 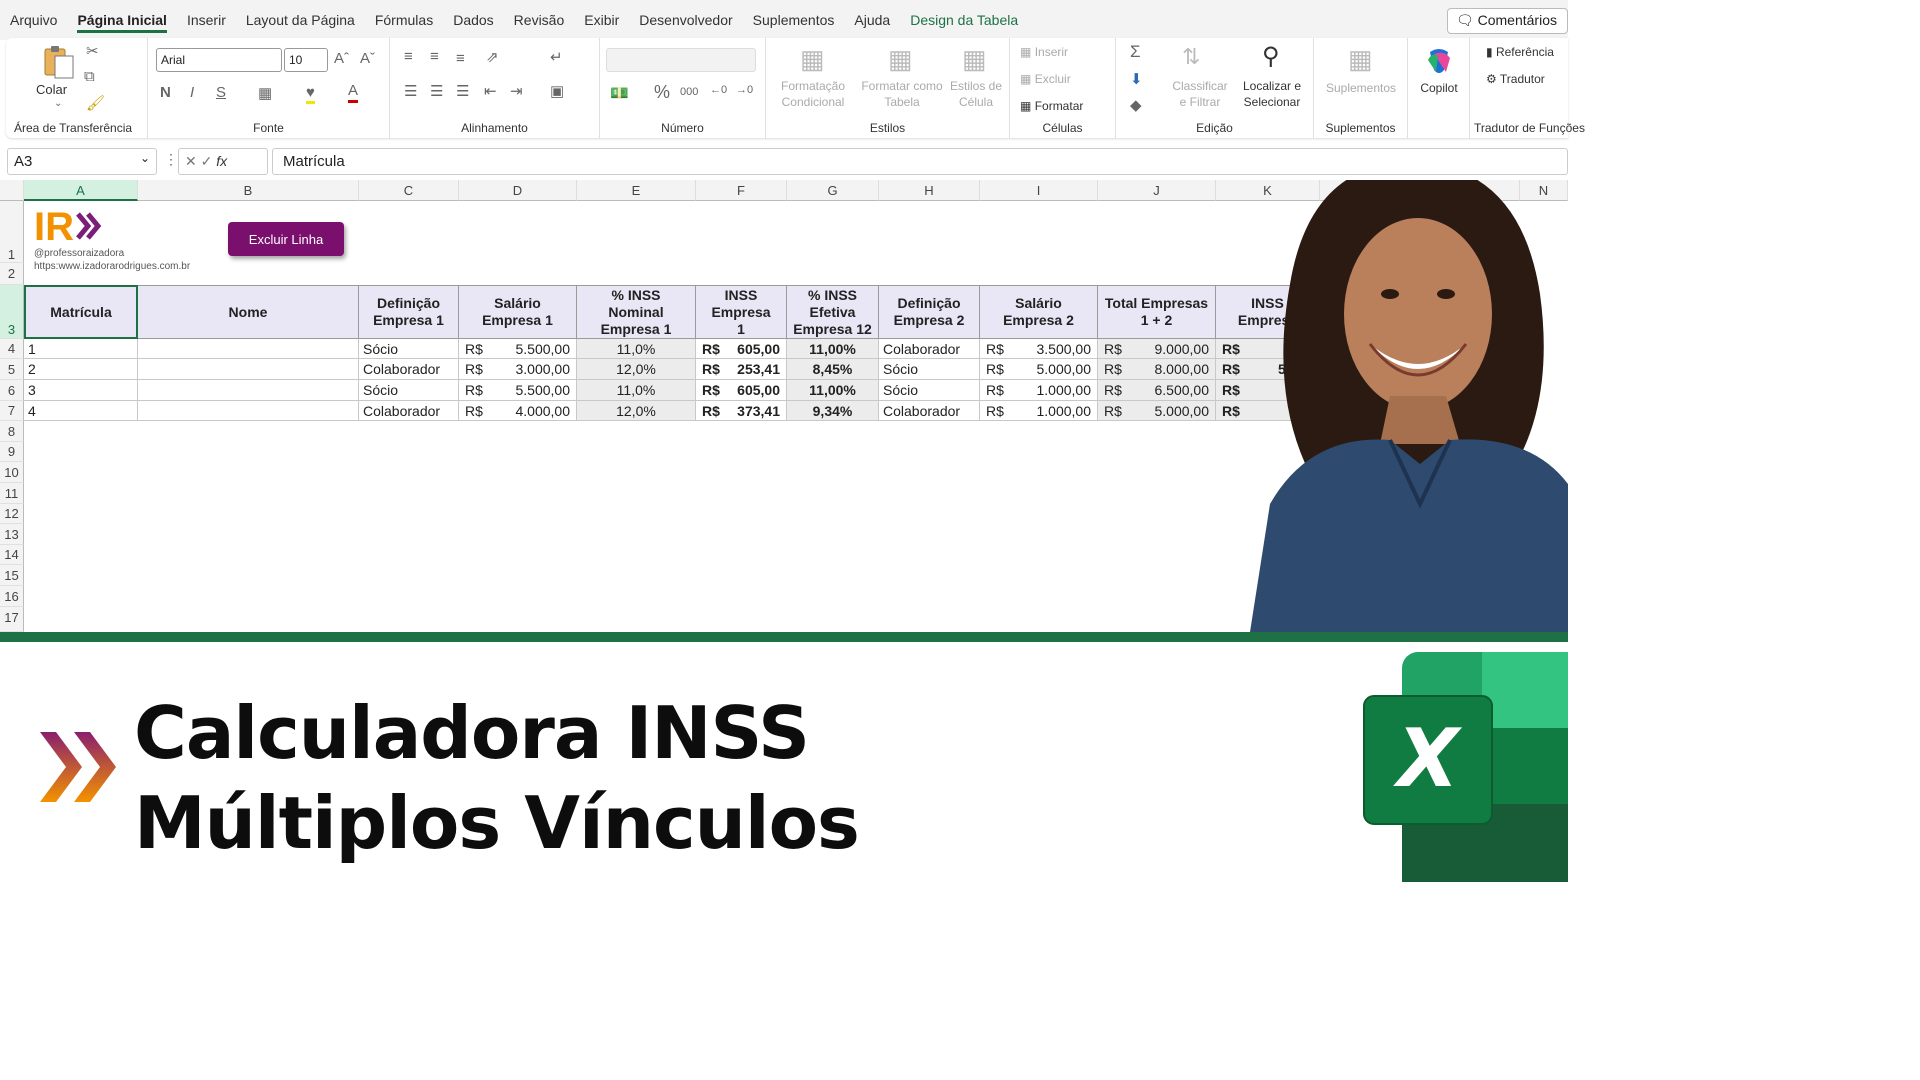 I want to click on column-header-d: D, so click(x=518, y=190).